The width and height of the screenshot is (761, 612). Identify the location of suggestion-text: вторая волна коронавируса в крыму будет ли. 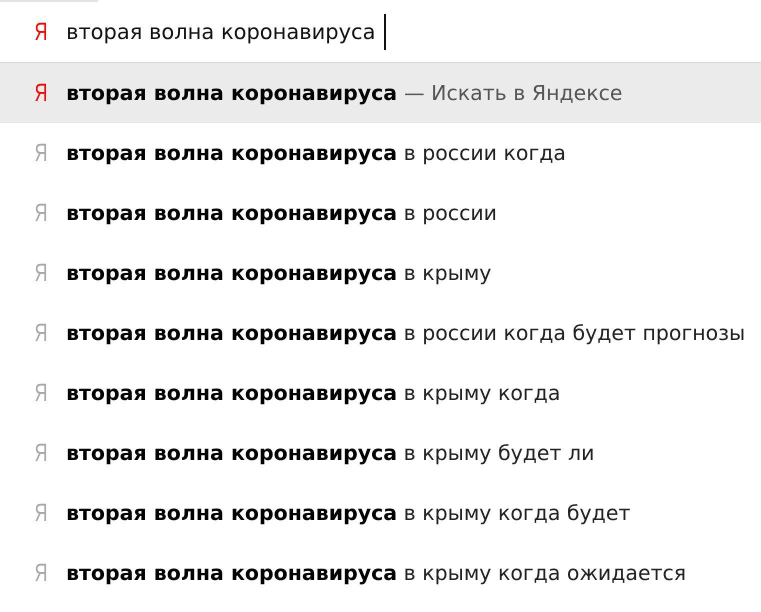
(330, 453).